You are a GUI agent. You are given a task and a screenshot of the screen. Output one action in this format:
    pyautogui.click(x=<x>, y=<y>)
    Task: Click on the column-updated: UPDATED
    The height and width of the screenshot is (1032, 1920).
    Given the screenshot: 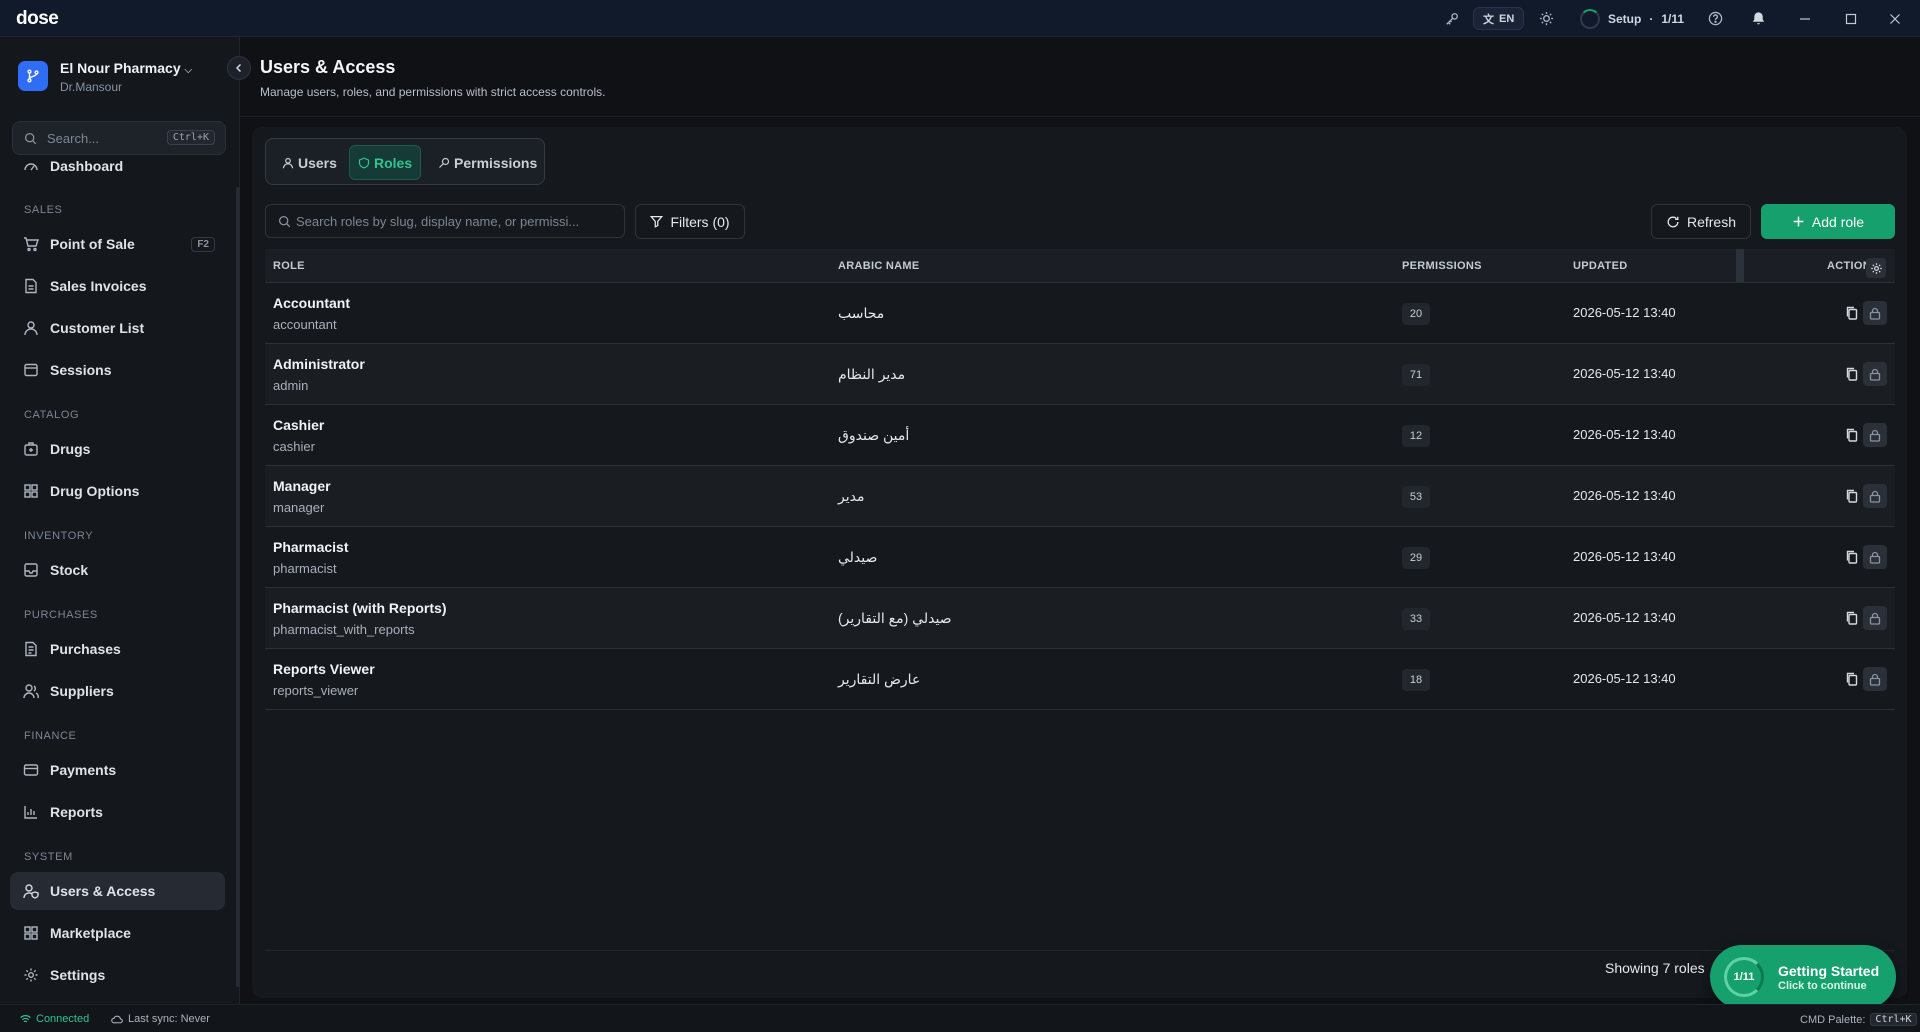 What is the action you would take?
    pyautogui.click(x=1600, y=266)
    